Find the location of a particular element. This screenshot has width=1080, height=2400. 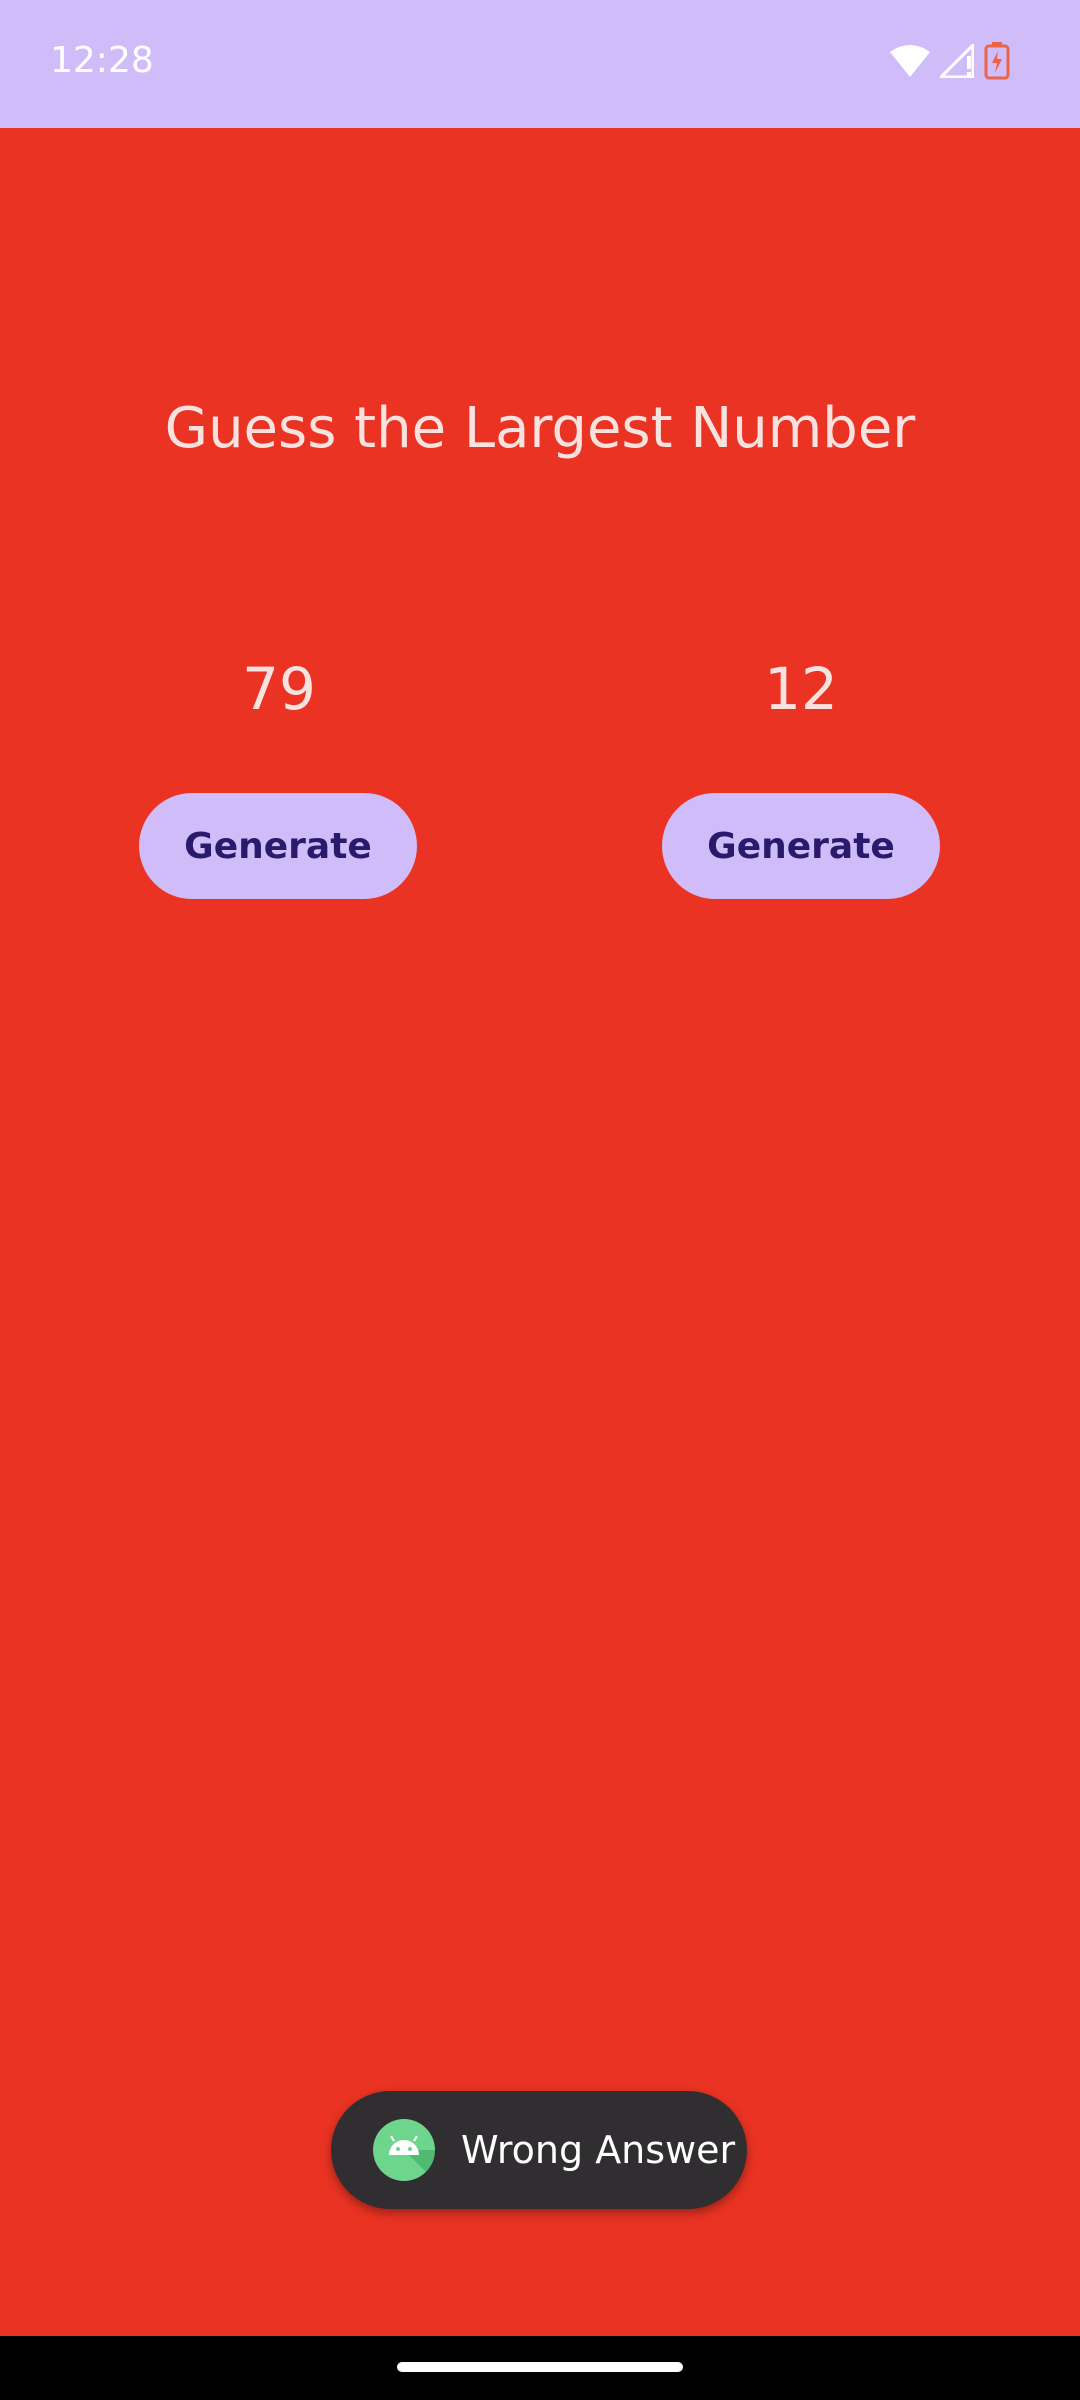

page-title: Guess the Largest Number is located at coordinates (540, 428).